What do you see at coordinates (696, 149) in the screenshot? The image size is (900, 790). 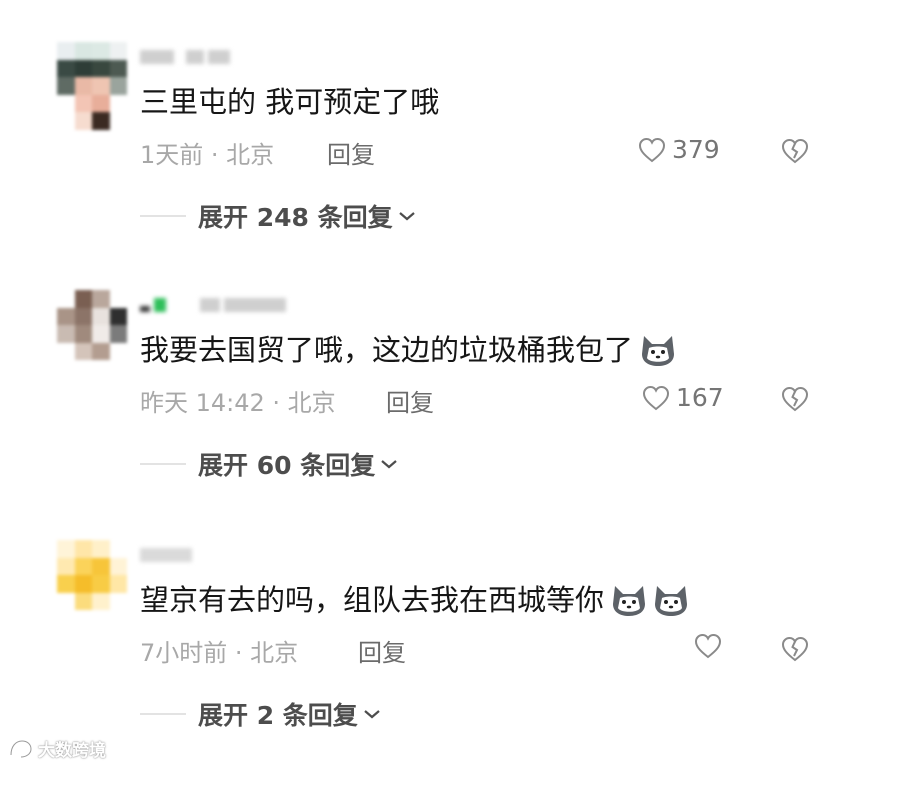 I see `like-count: 379` at bounding box center [696, 149].